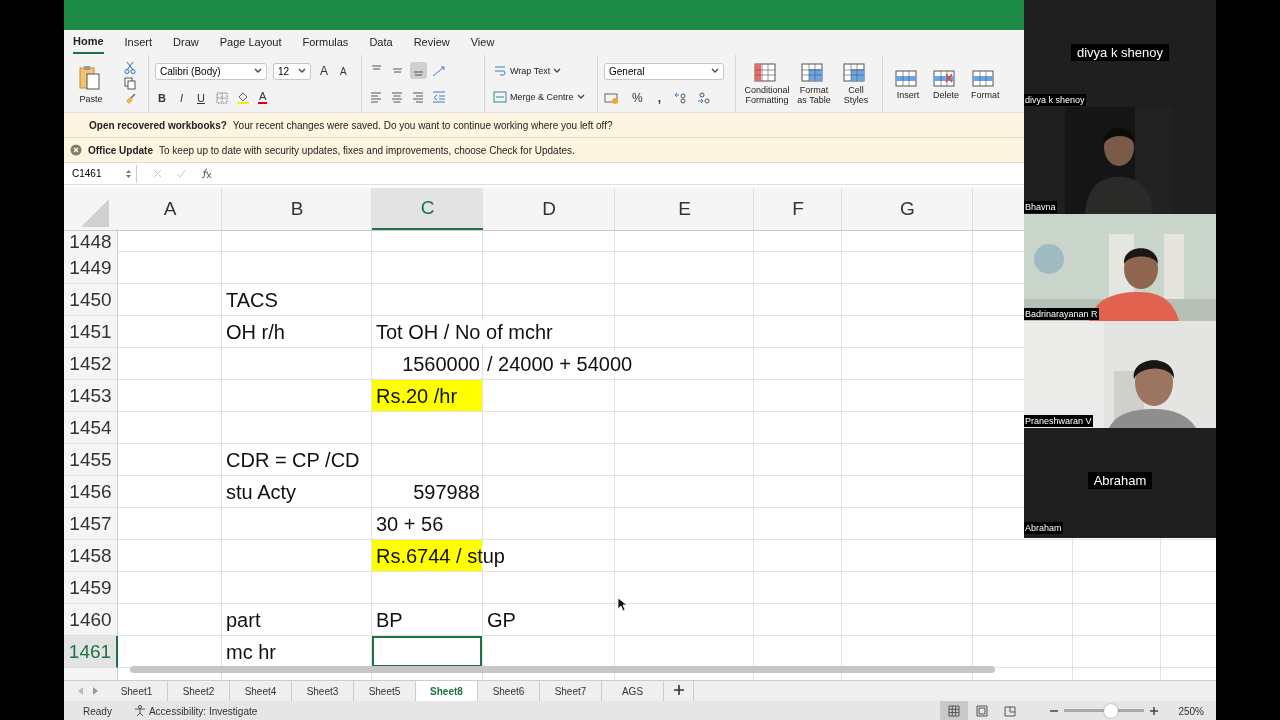 The width and height of the screenshot is (1280, 720). Describe the element at coordinates (946, 83) in the screenshot. I see `cells-button: Delete` at that location.